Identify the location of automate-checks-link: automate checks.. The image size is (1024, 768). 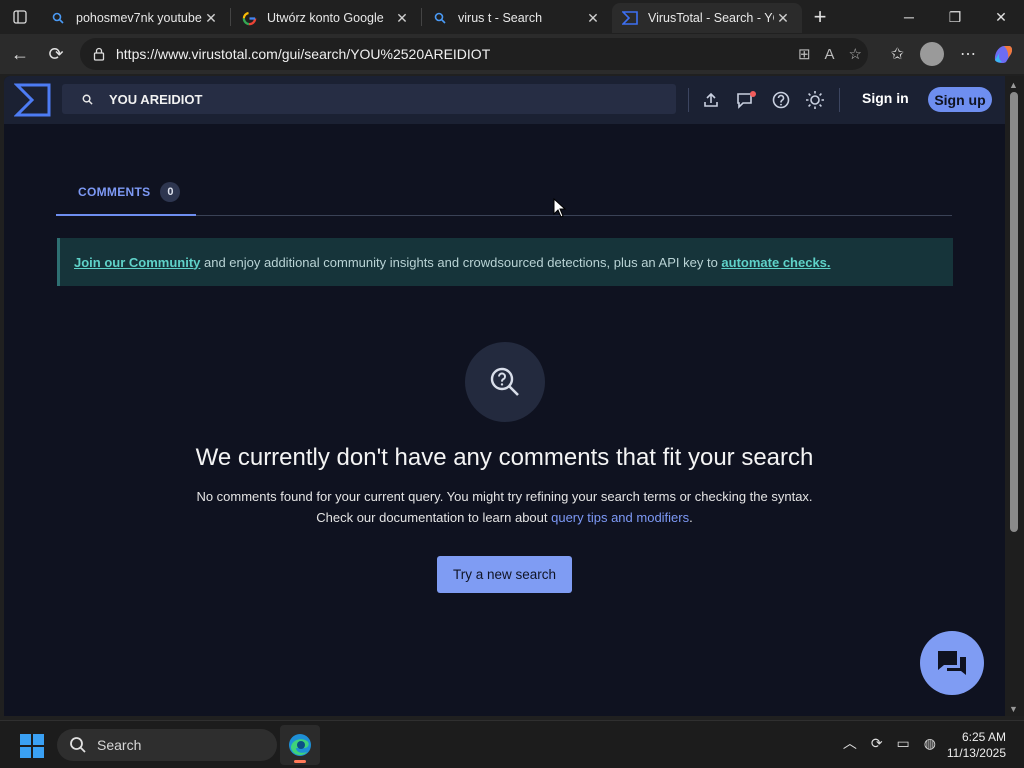
(775, 262).